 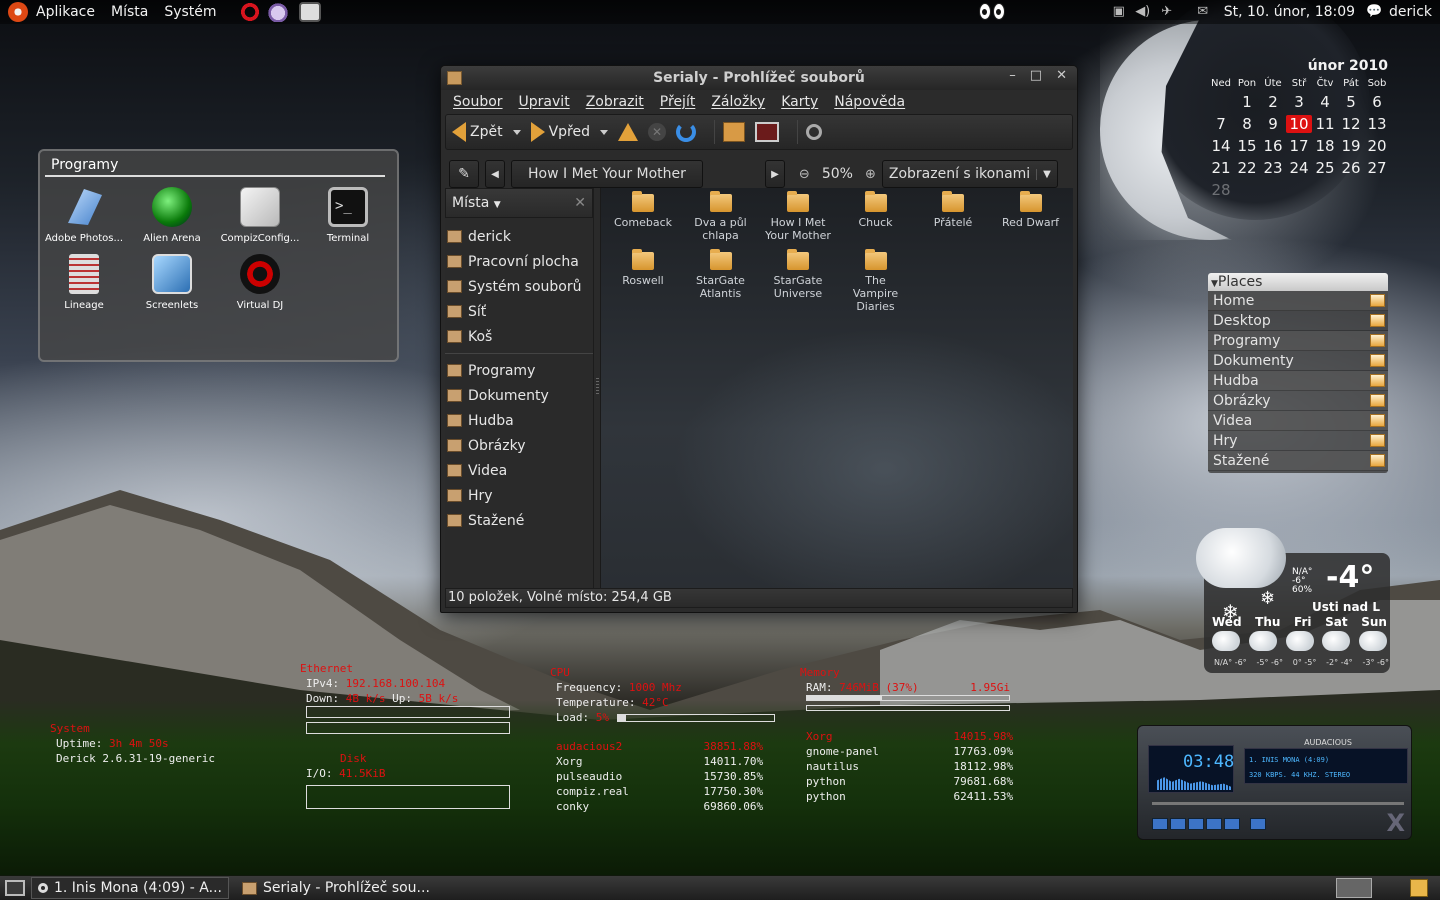 What do you see at coordinates (1214, 824) in the screenshot?
I see `stop-icon` at bounding box center [1214, 824].